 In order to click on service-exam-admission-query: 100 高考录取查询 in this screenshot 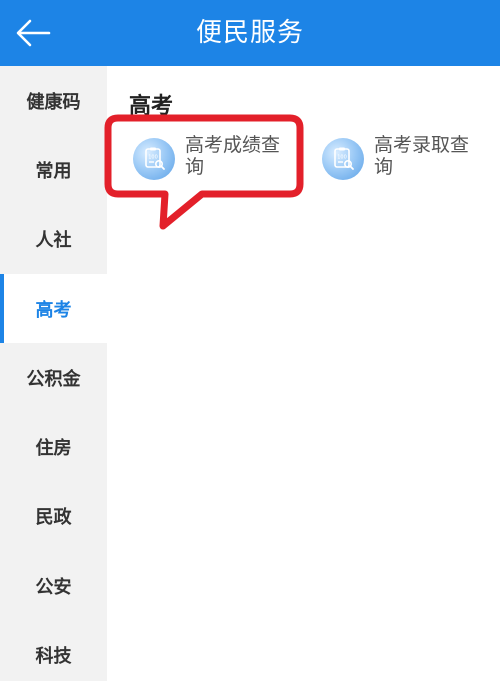, I will do `click(404, 157)`.